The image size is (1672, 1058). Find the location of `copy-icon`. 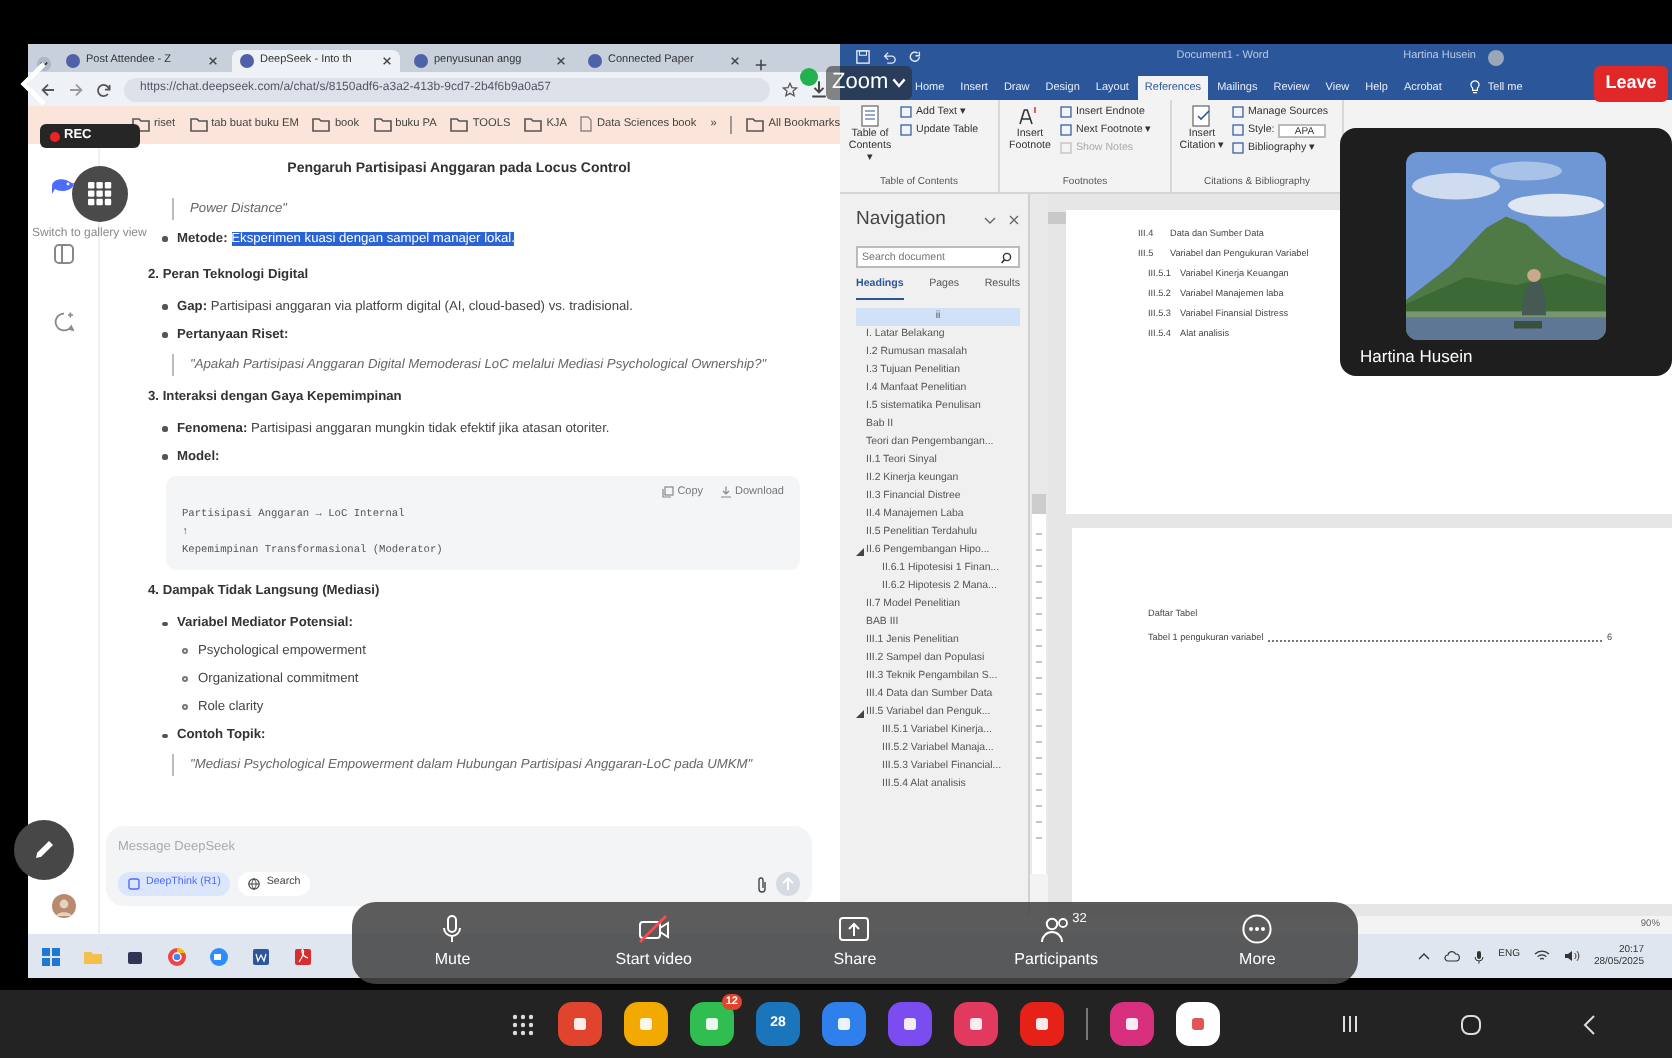

copy-icon is located at coordinates (667, 491).